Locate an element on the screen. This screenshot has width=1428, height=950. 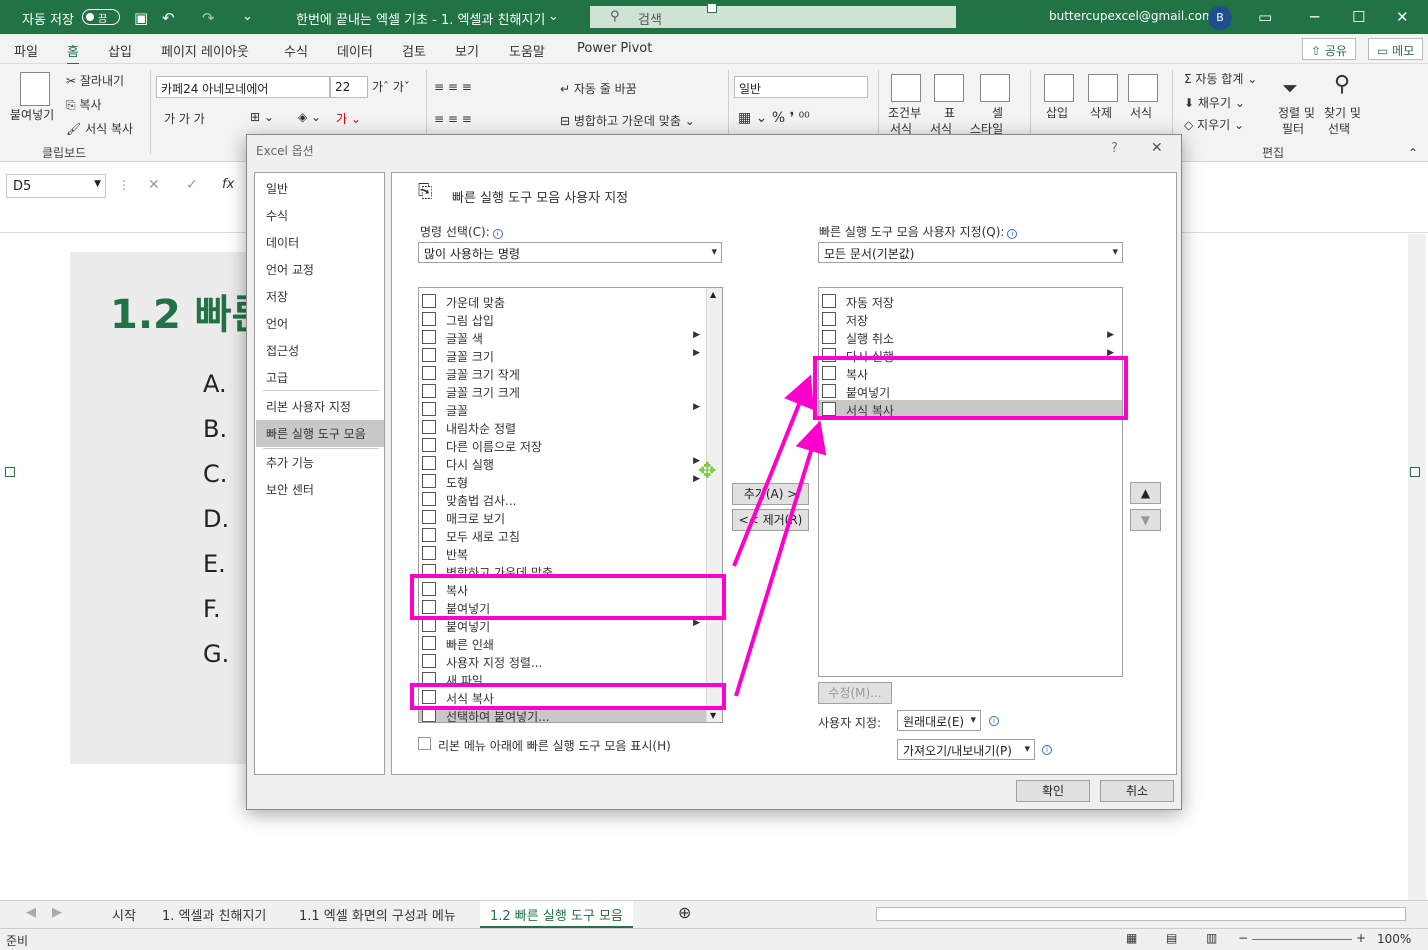
annotation-arrows is located at coordinates (779, 535).